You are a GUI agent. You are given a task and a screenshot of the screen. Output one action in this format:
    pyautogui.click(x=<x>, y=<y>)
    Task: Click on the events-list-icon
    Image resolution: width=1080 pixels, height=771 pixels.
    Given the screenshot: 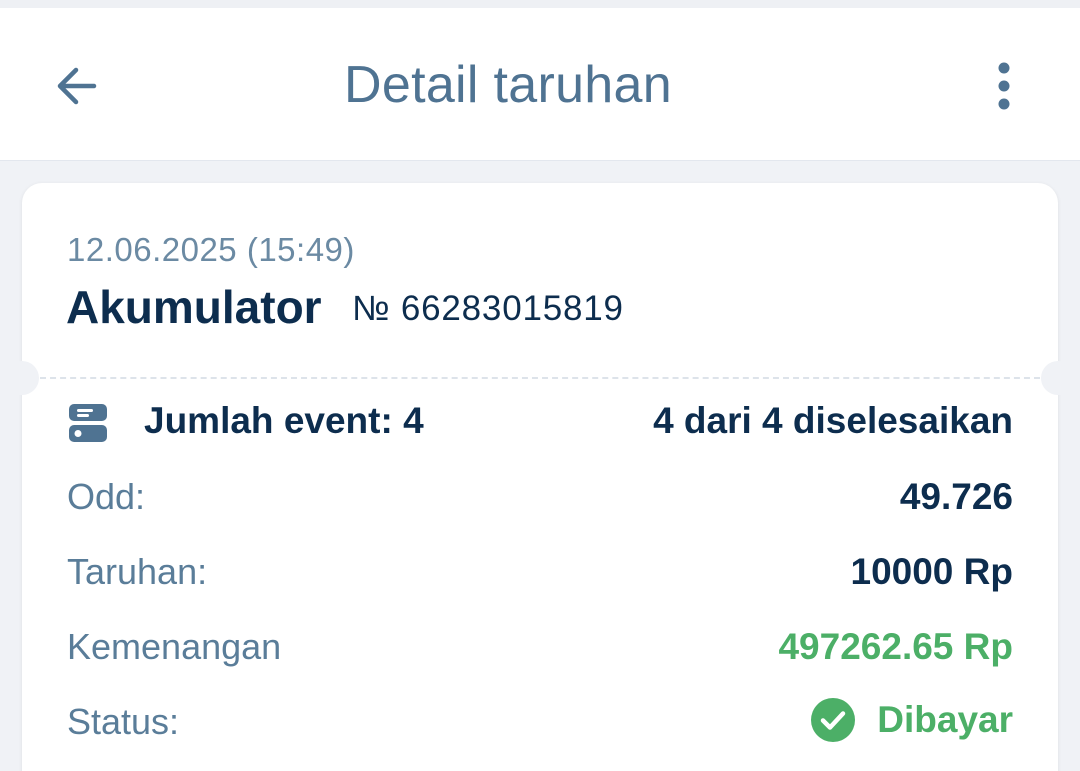 What is the action you would take?
    pyautogui.click(x=88, y=423)
    